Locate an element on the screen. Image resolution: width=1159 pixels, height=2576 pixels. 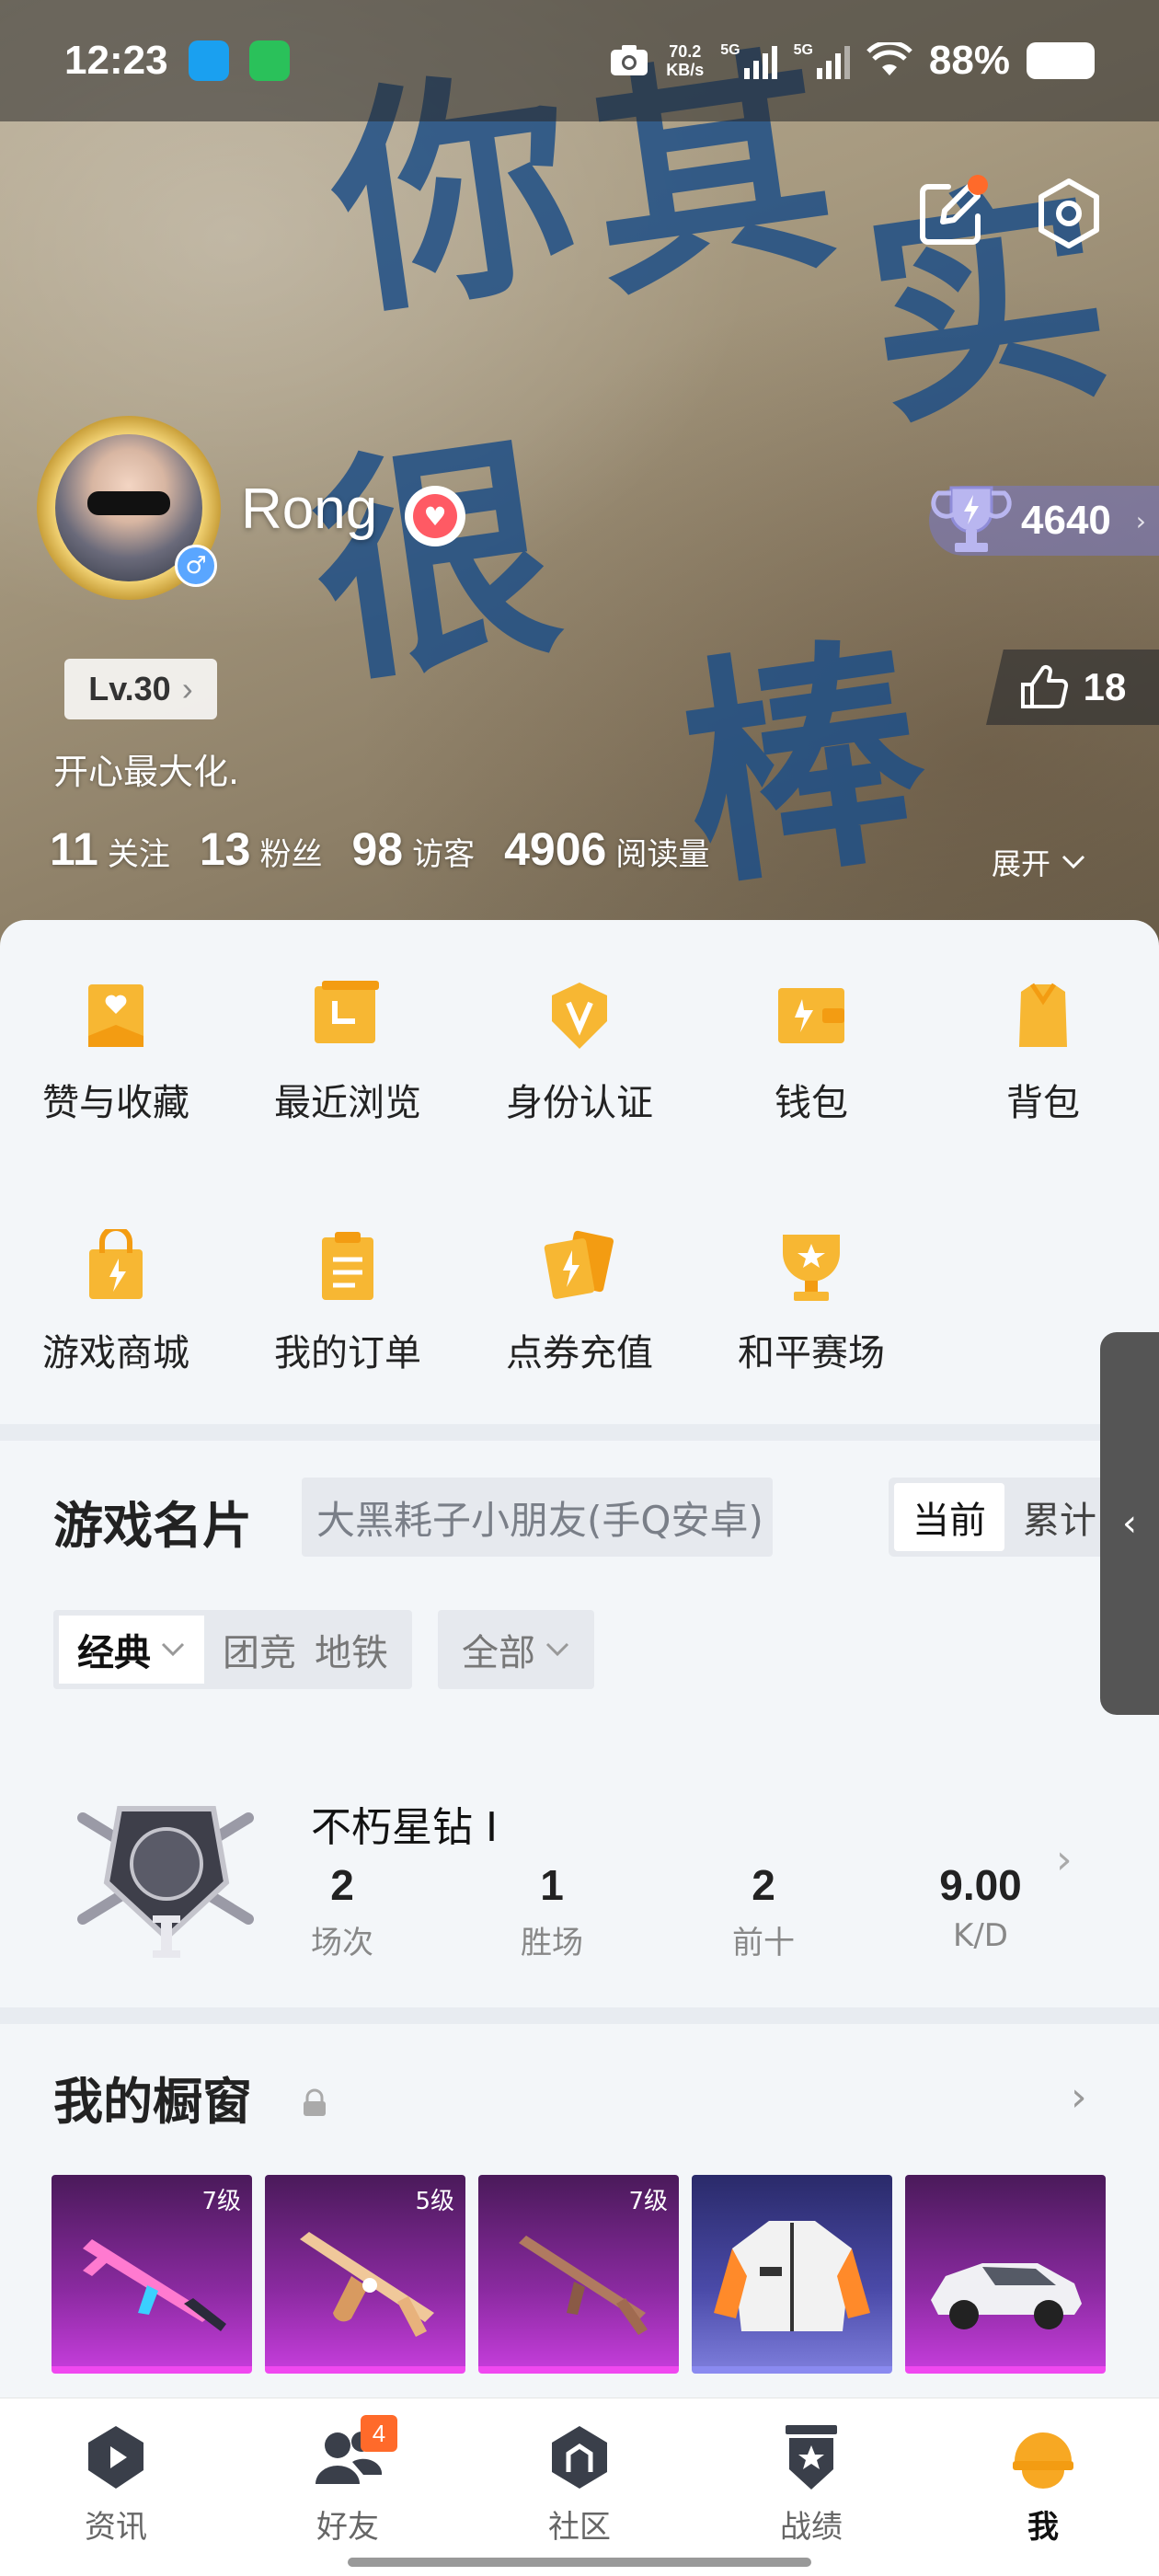
record-icon is located at coordinates (811, 2457).